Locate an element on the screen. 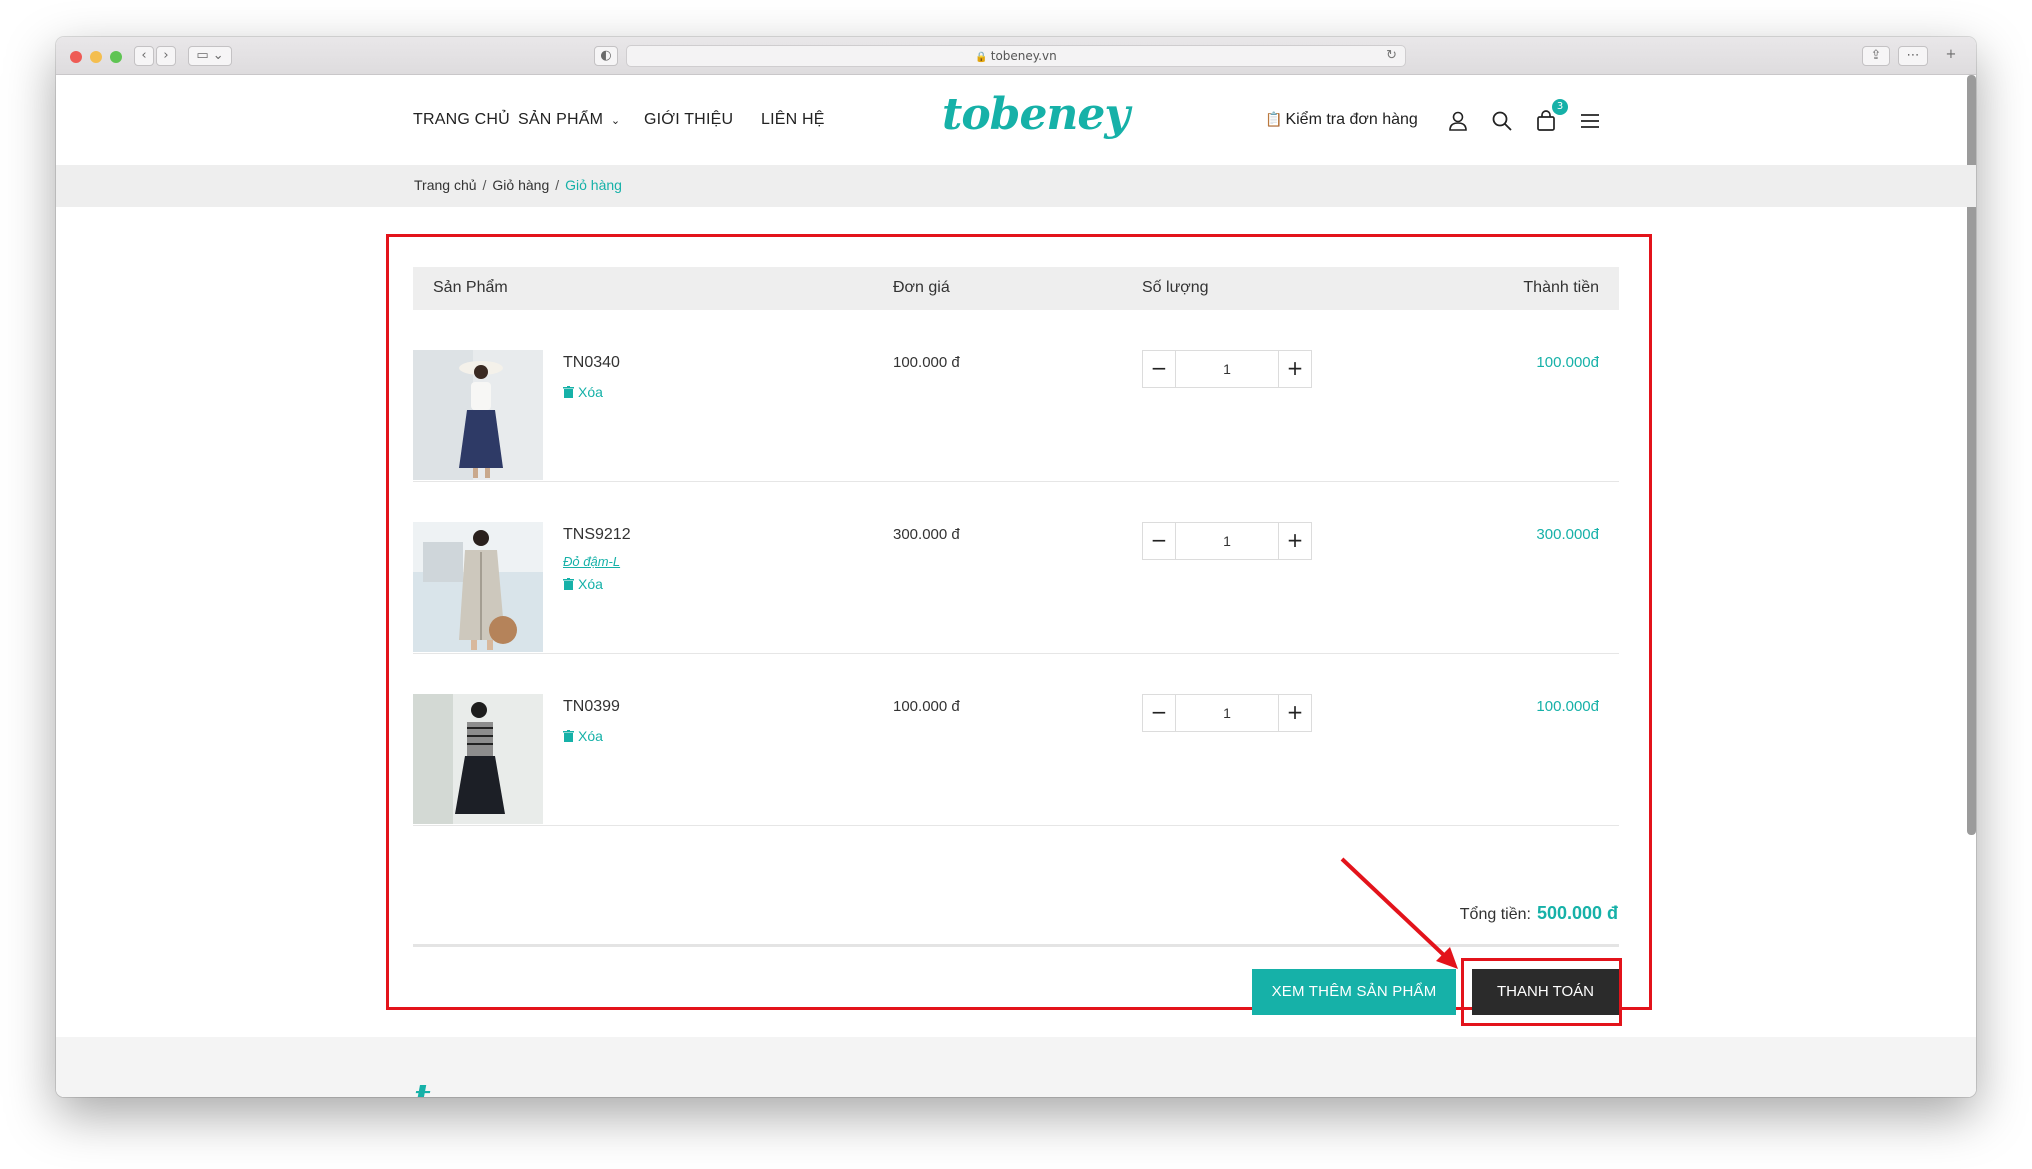 The width and height of the screenshot is (2032, 1169). col-total-header: Thành tiền is located at coordinates (1561, 287).